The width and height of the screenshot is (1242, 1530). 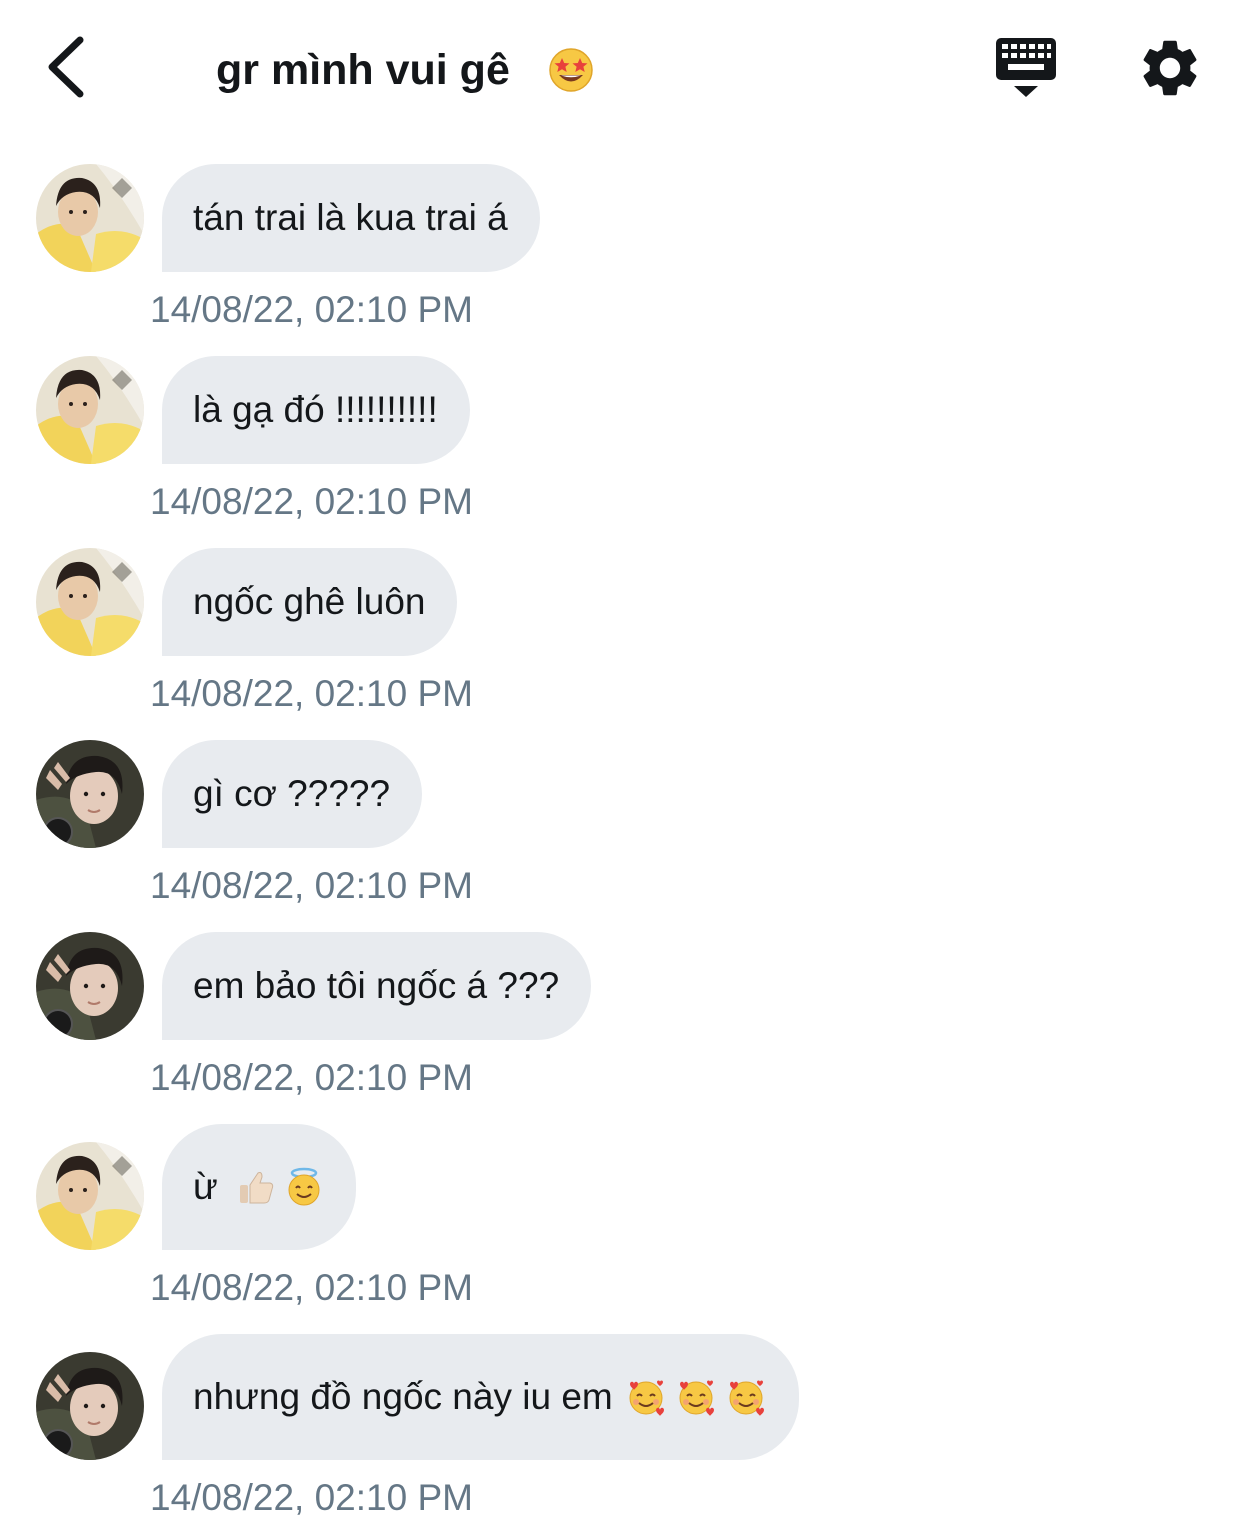 I want to click on message-text: nhưng đồ ngốc này iu em, so click(x=403, y=1396).